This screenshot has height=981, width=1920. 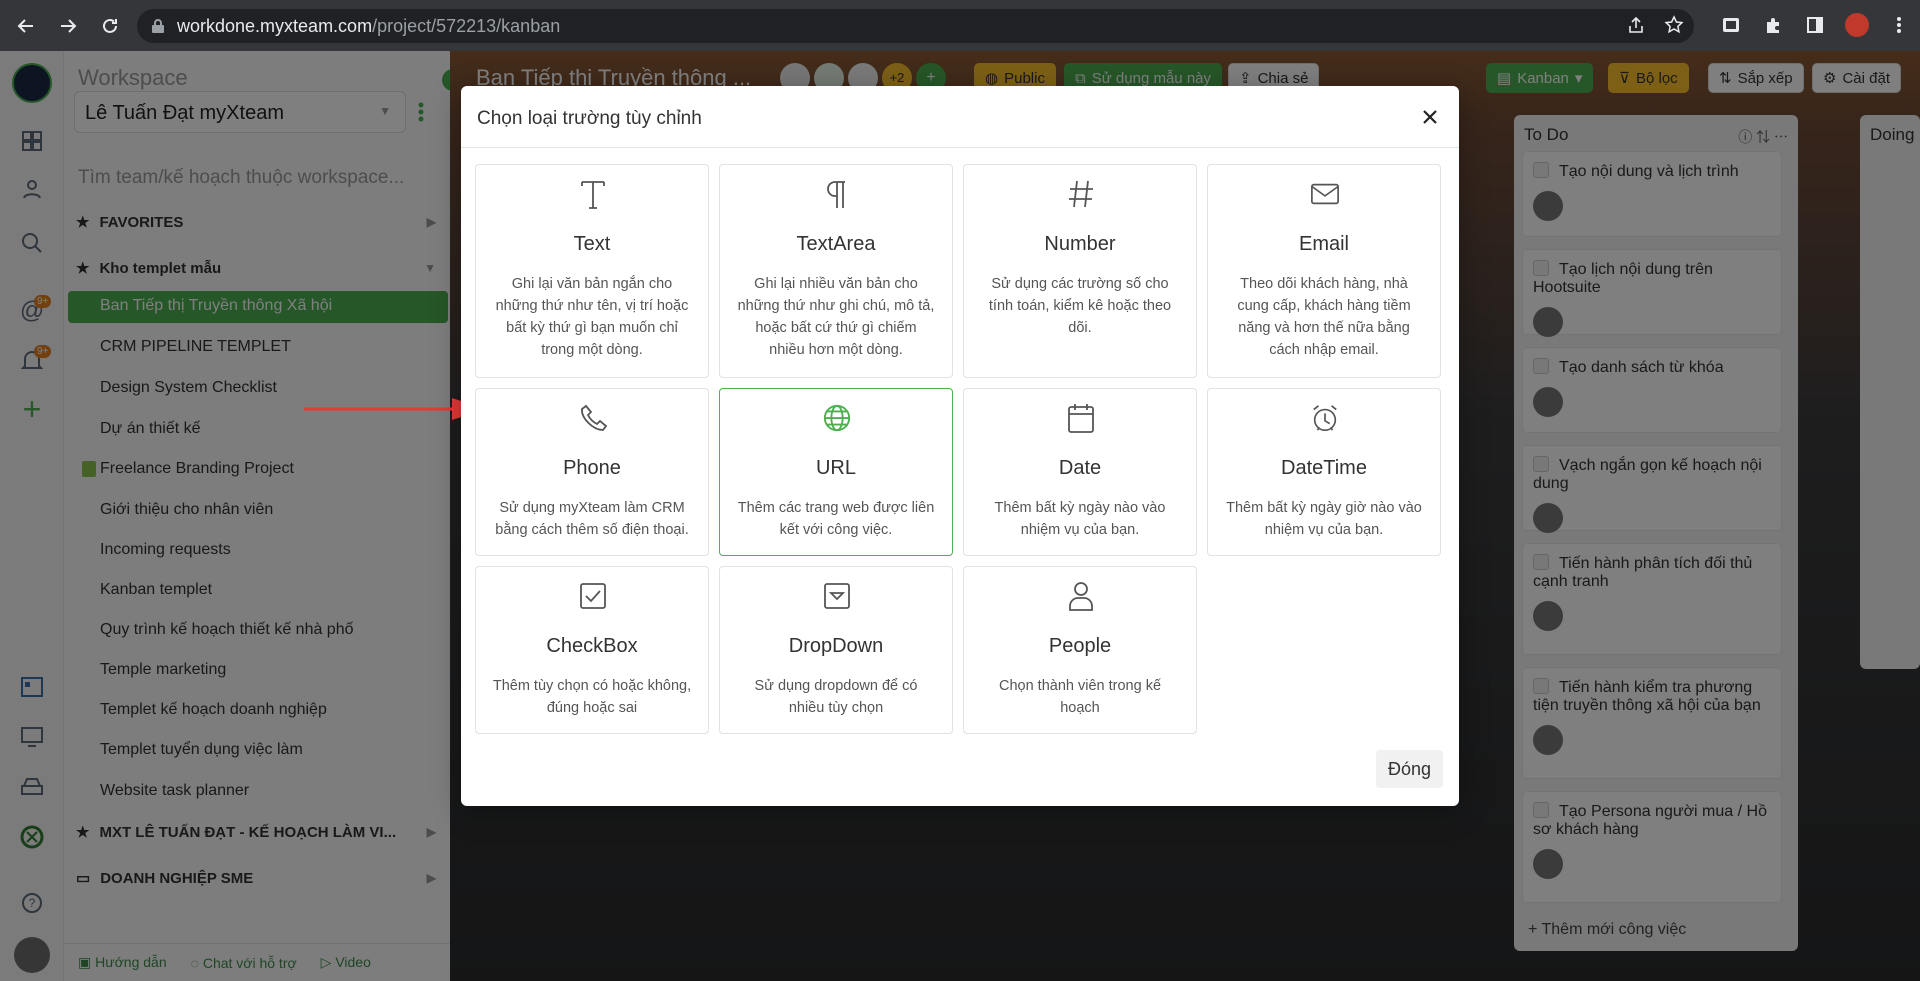 I want to click on person-icon, so click(x=1081, y=596).